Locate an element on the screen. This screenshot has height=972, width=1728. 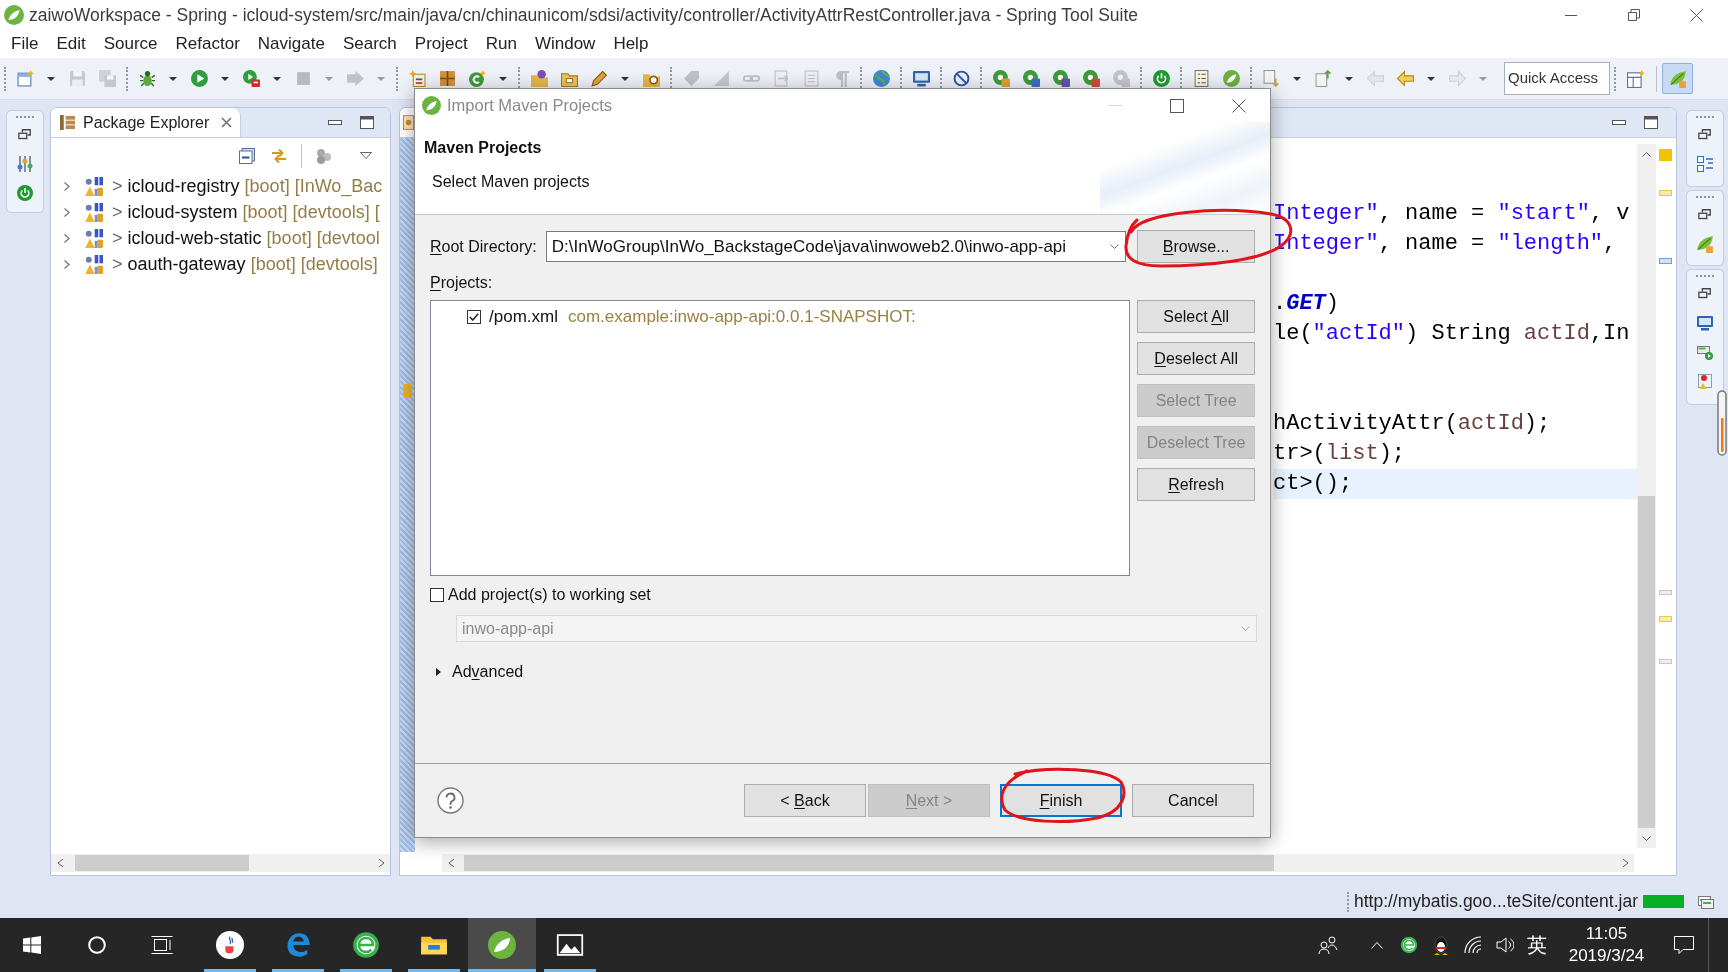
ring-badge-icon is located at coordinates (1061, 78).